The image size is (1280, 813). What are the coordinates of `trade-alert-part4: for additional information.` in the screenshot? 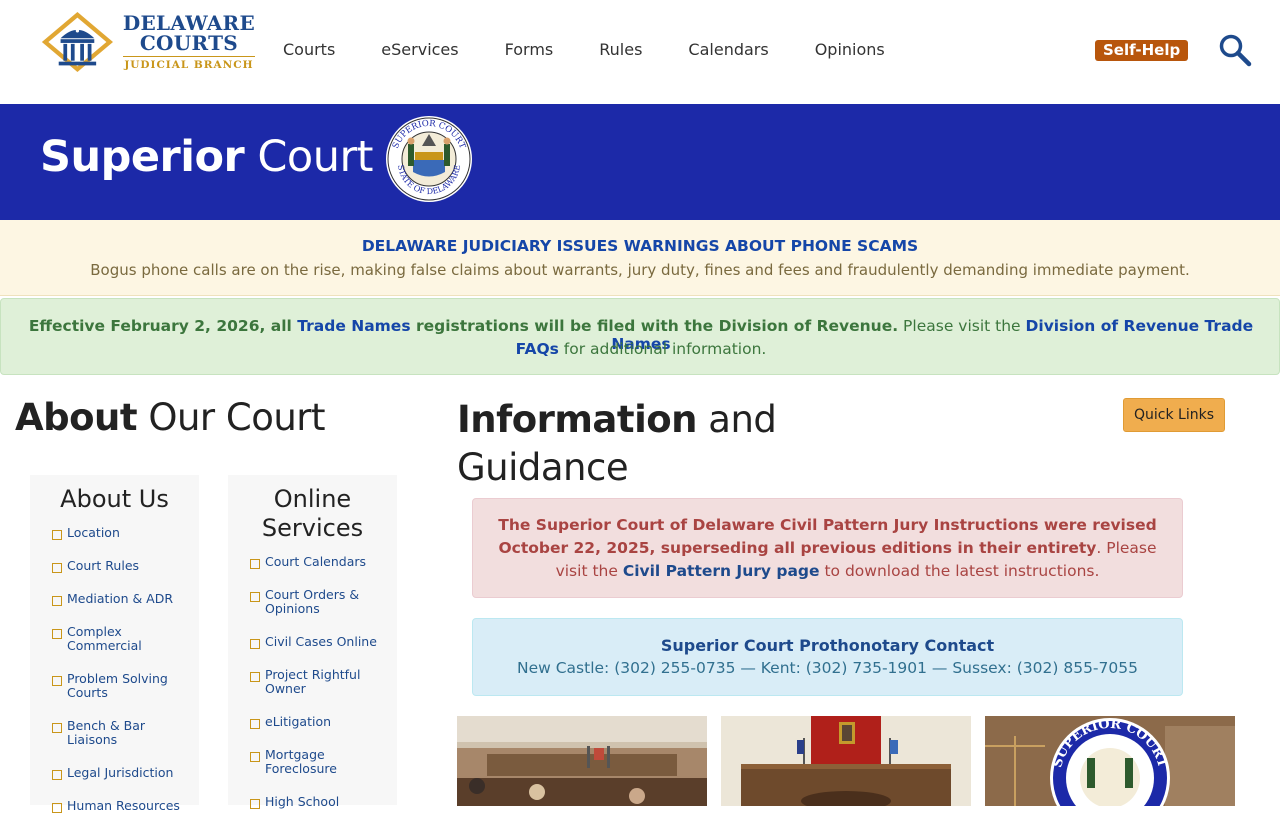 It's located at (662, 349).